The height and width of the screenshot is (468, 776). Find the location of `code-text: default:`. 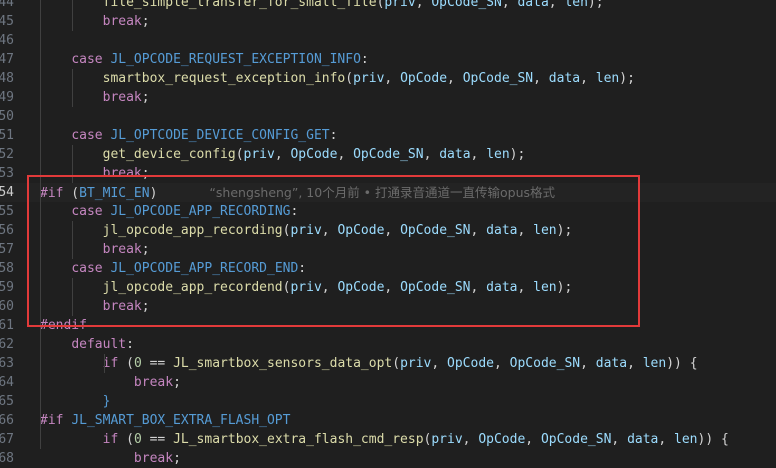

code-text: default: is located at coordinates (87, 344).